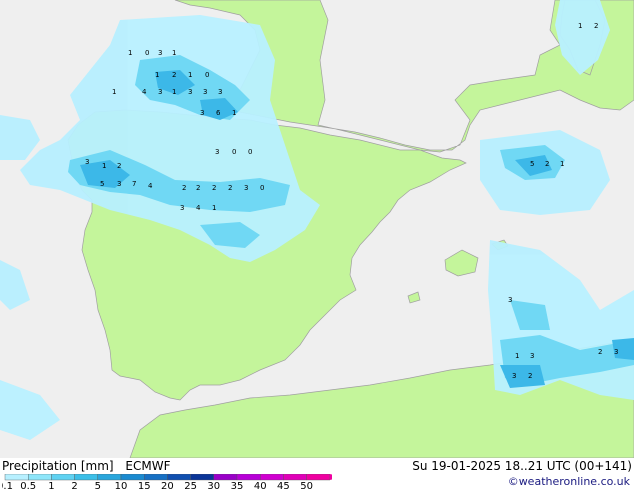 Image resolution: width=634 pixels, height=490 pixels. I want to click on scale-label: 30, so click(213, 485).